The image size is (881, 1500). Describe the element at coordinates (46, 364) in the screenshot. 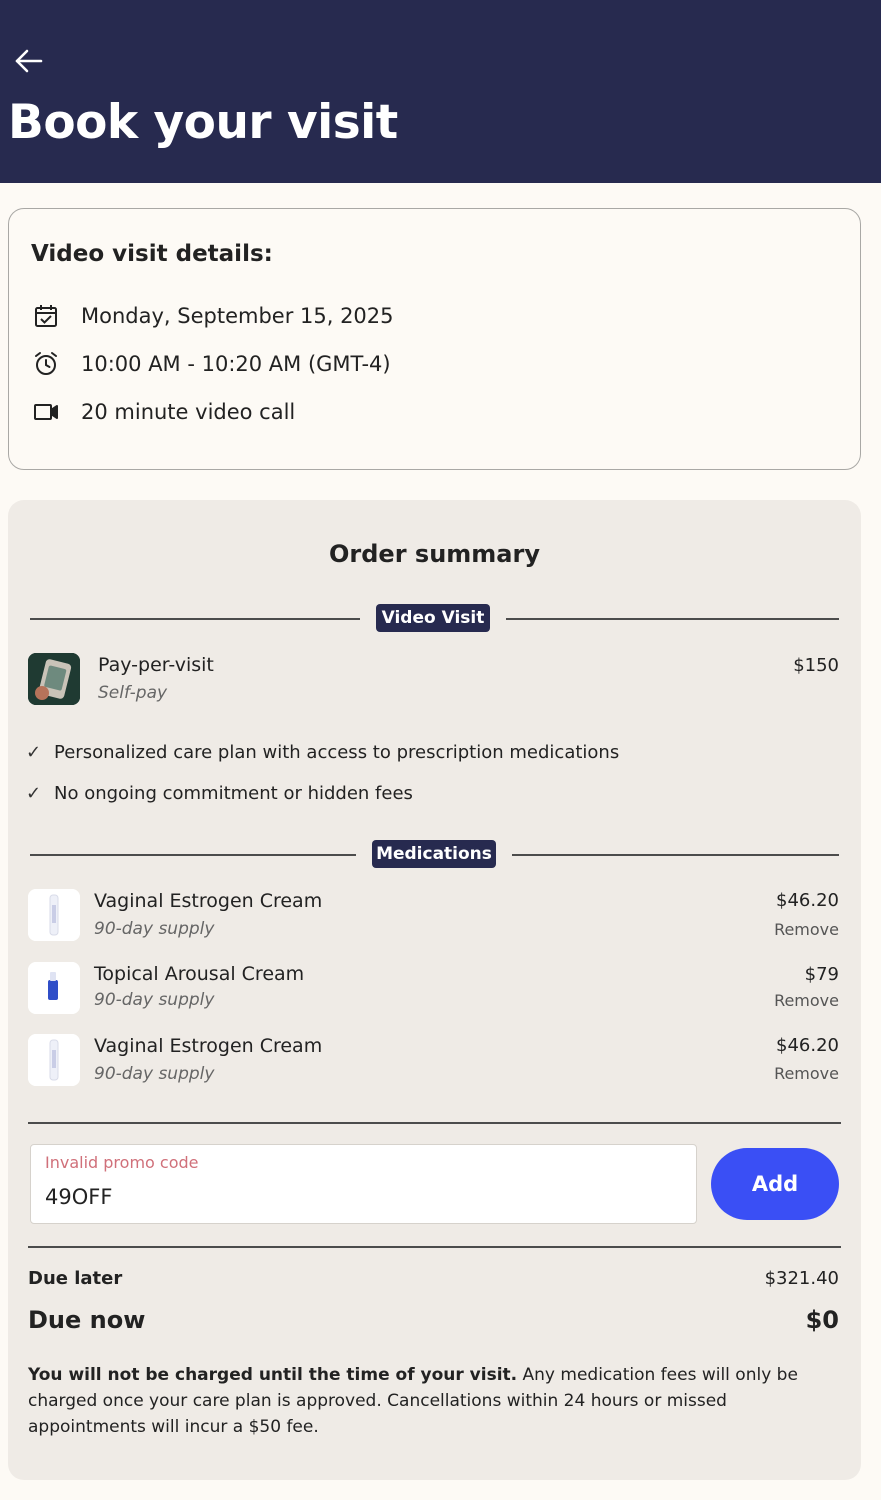

I see `alarm-clock-icon` at that location.